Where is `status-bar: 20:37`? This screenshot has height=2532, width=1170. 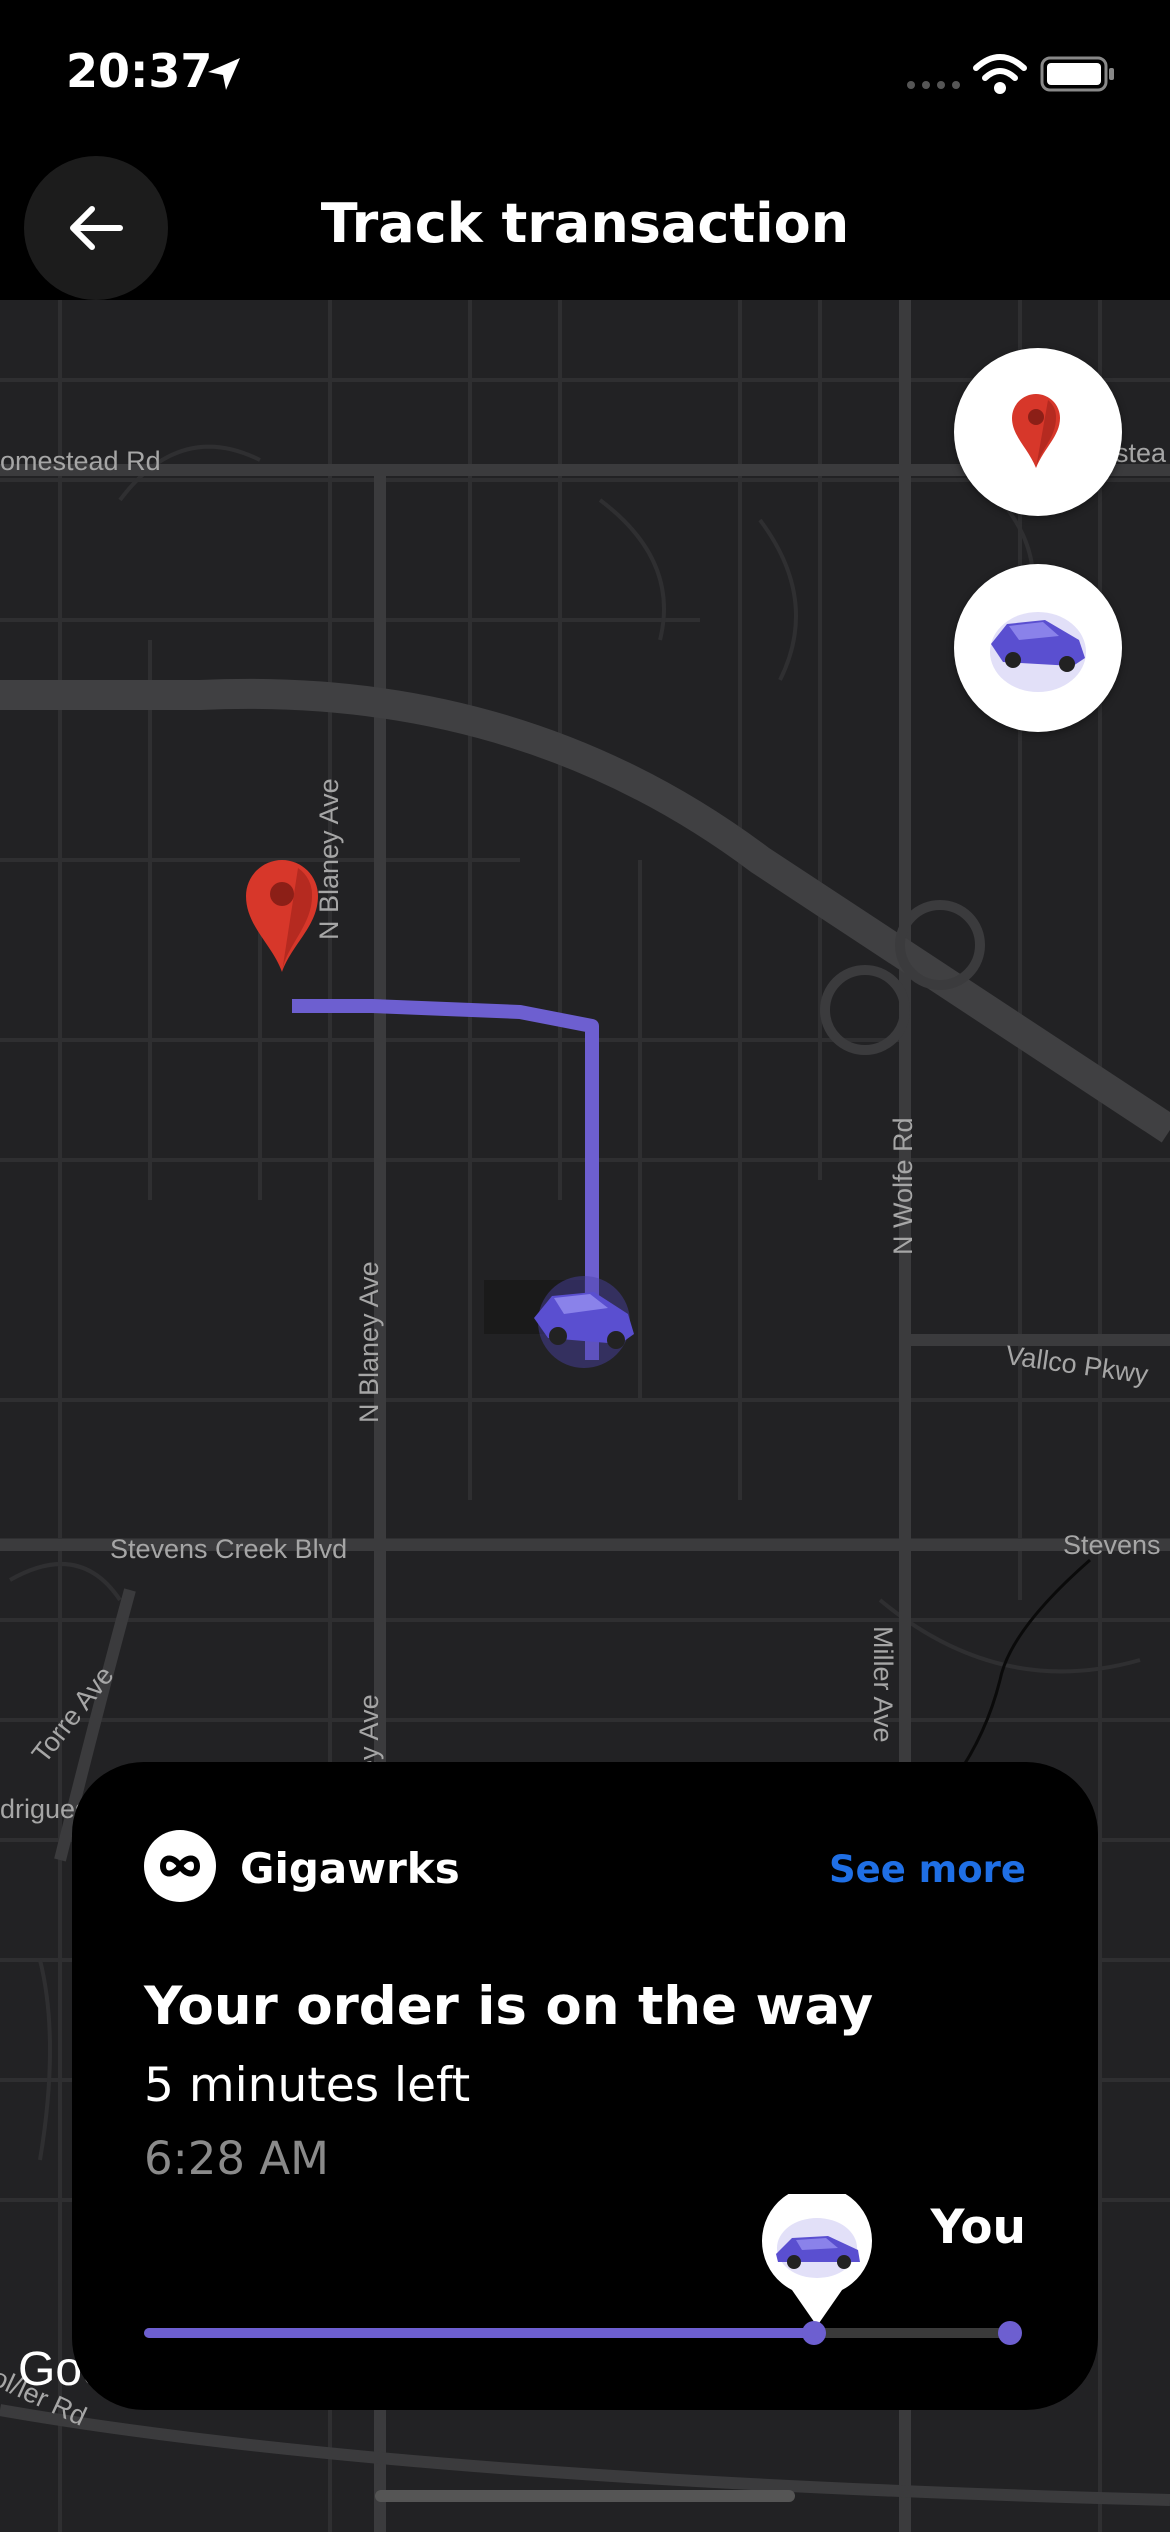 status-bar: 20:37 is located at coordinates (585, 75).